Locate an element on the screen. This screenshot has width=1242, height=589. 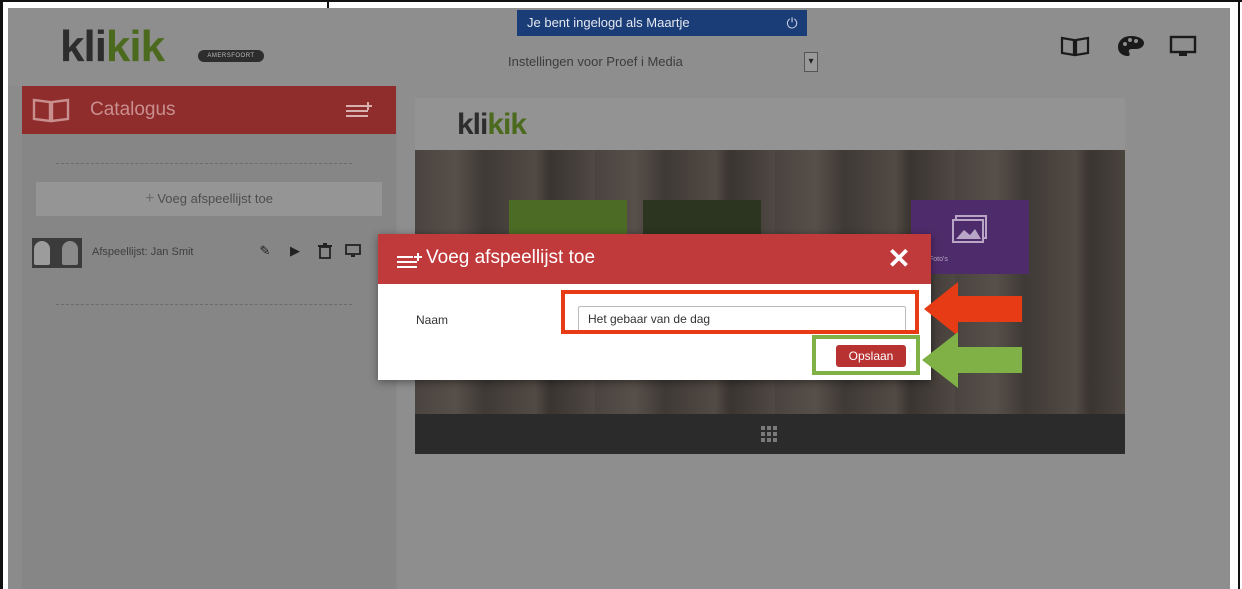
preview-logo-accent: kik is located at coordinates (507, 124).